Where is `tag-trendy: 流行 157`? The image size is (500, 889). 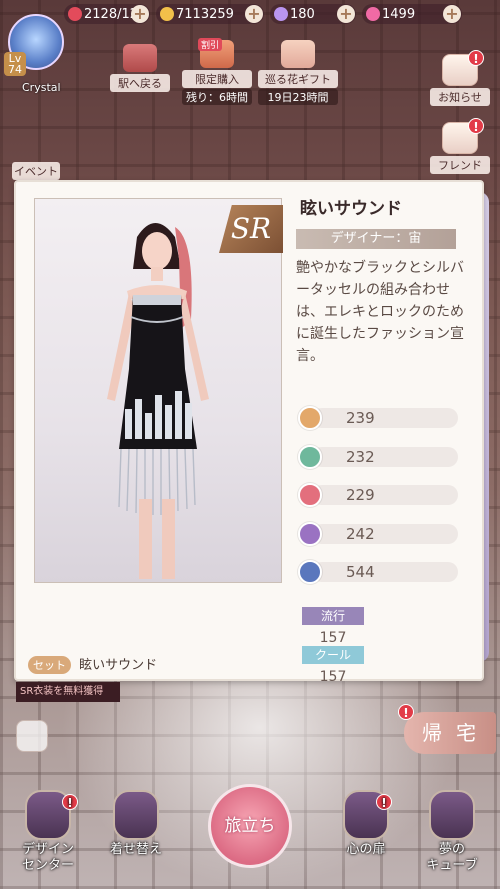
tag-trendy: 流行 157 is located at coordinates (333, 626).